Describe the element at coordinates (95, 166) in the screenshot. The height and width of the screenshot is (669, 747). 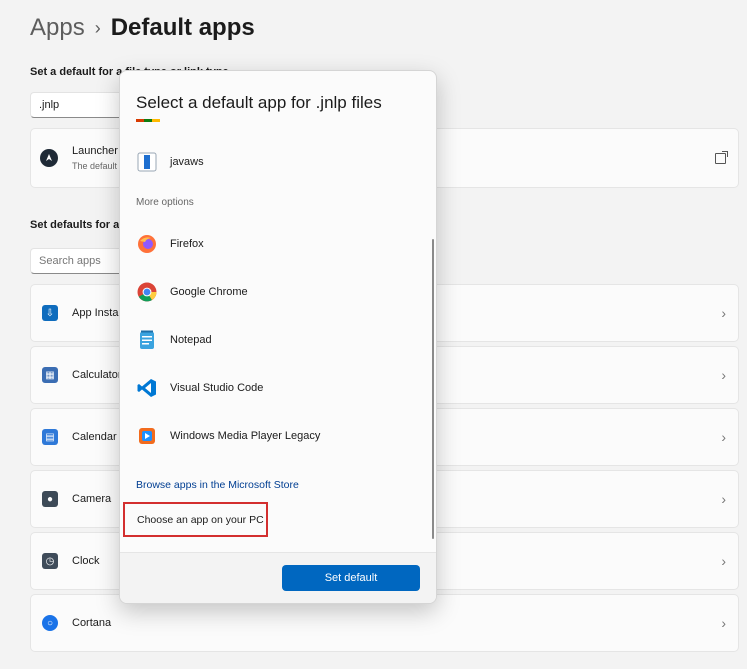
I see `launcher-subtitle: The default` at that location.